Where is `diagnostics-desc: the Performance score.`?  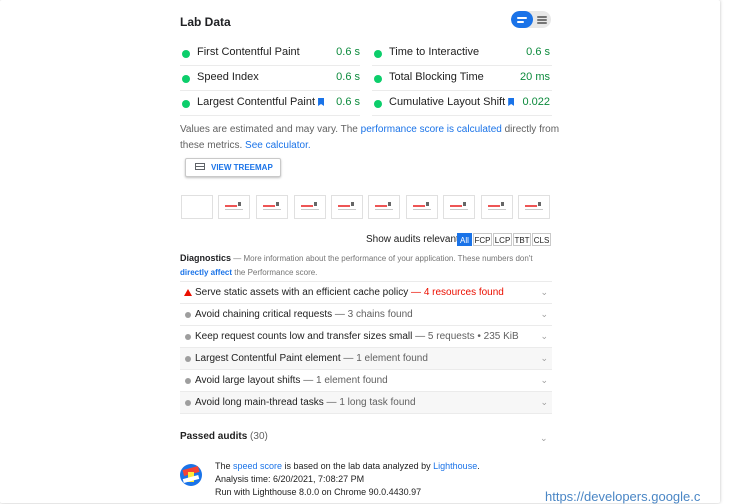
diagnostics-desc: the Performance score. is located at coordinates (275, 272).